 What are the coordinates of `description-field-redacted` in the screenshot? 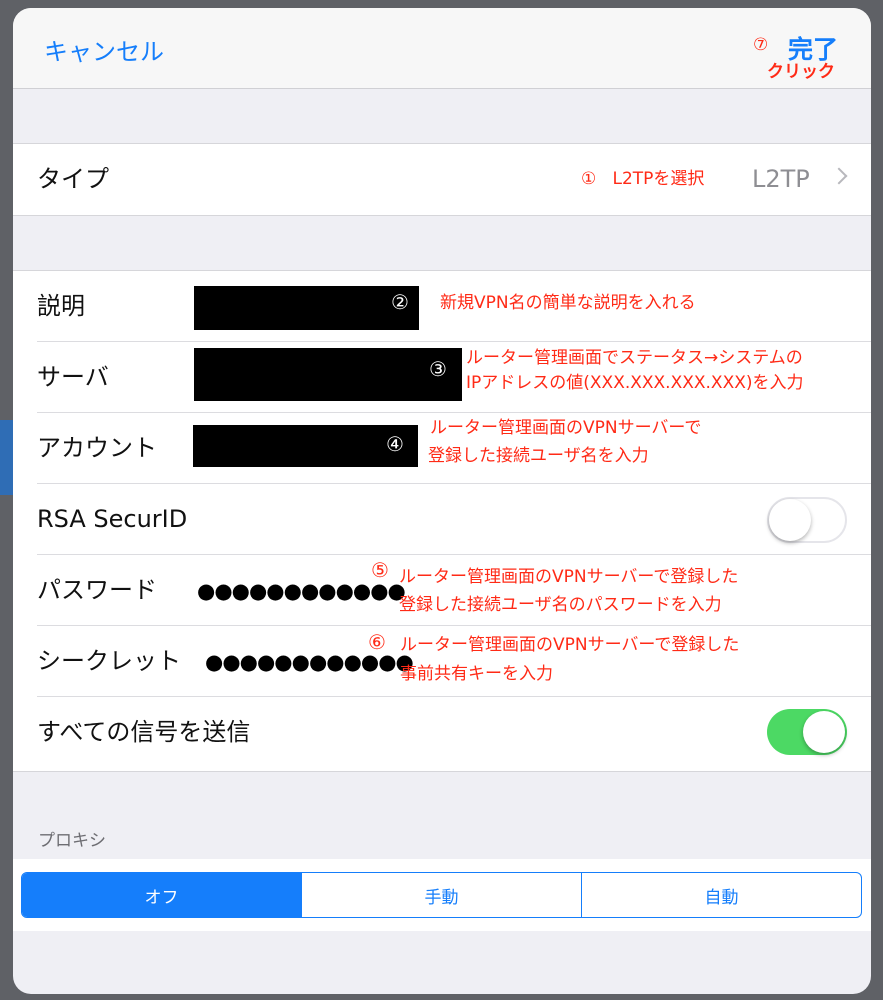 It's located at (306, 308).